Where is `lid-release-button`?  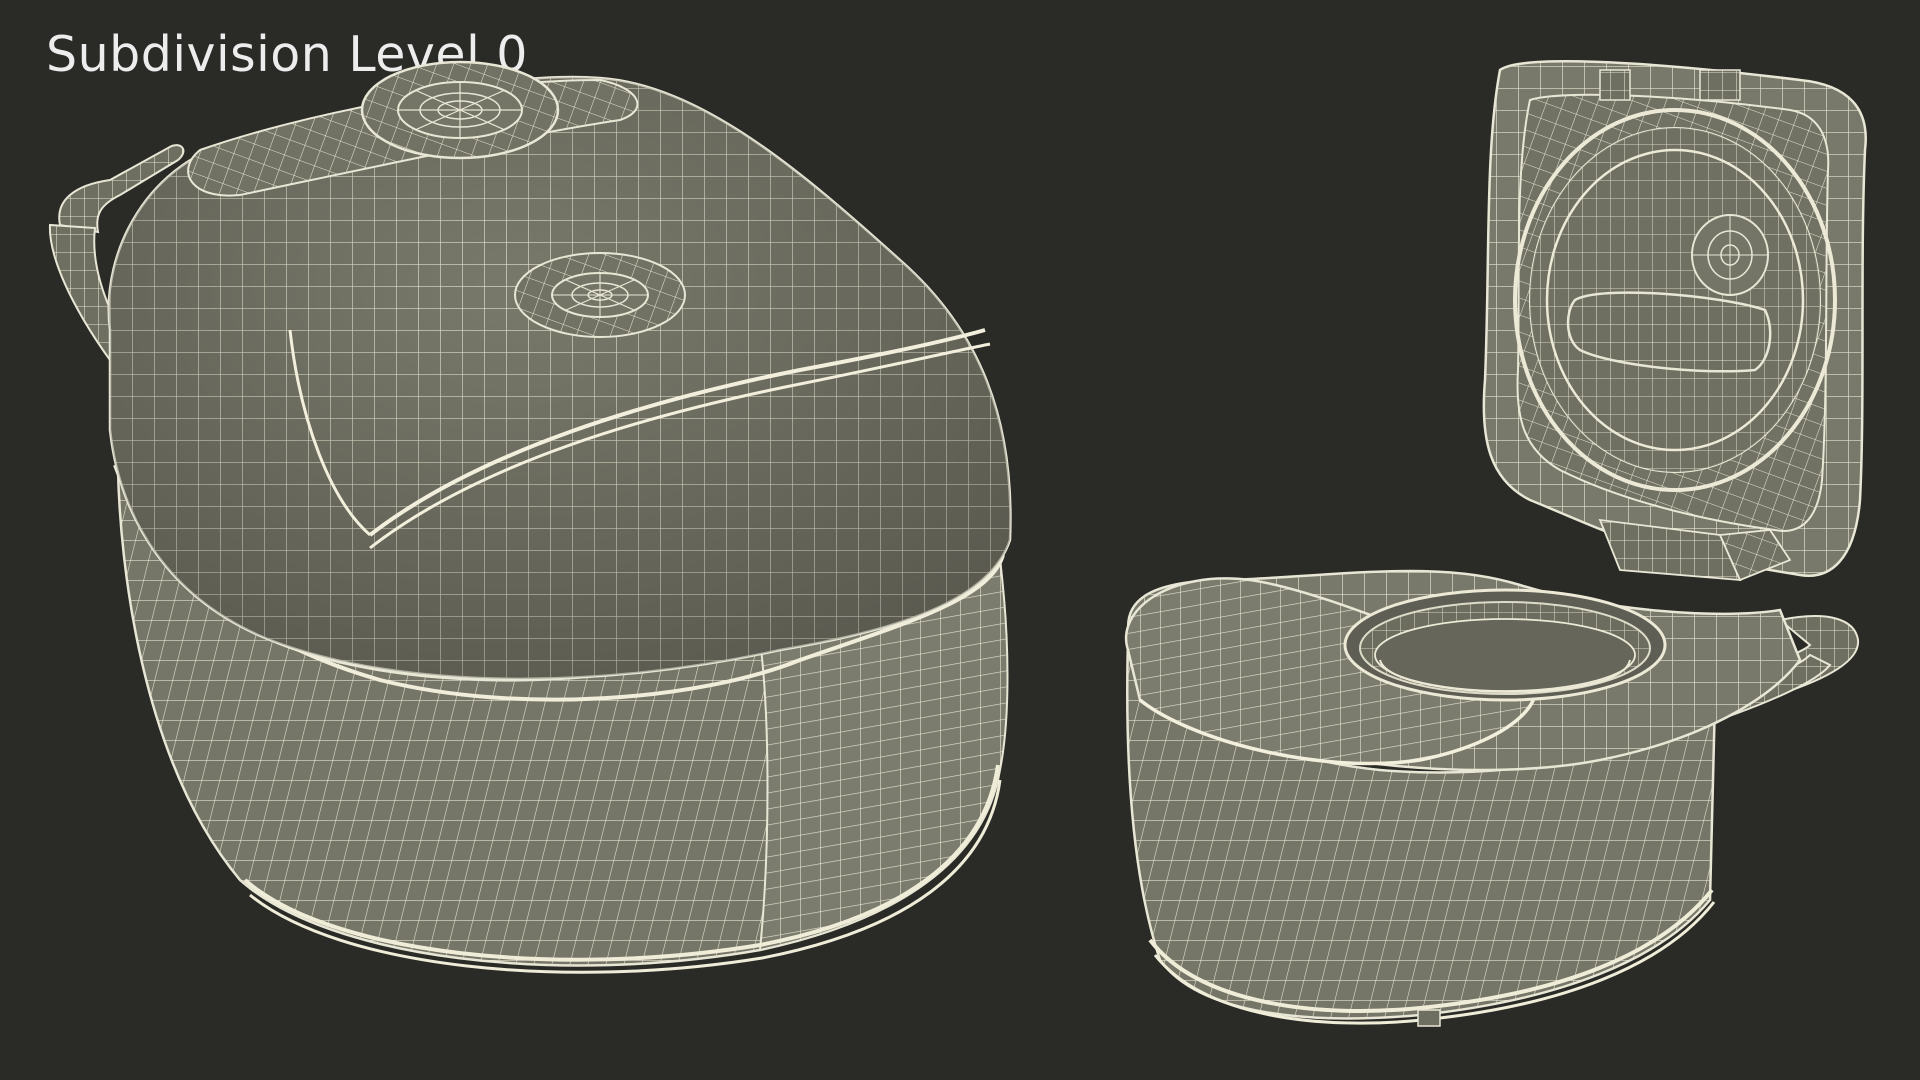
lid-release-button is located at coordinates (600, 295).